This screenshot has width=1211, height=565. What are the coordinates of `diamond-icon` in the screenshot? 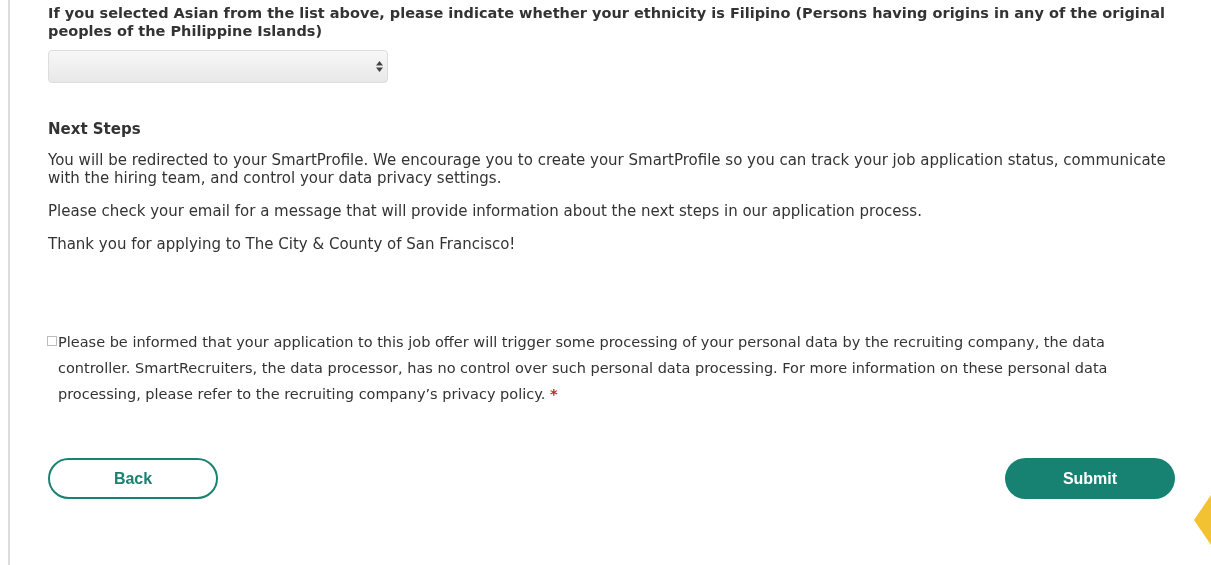 It's located at (1202, 520).